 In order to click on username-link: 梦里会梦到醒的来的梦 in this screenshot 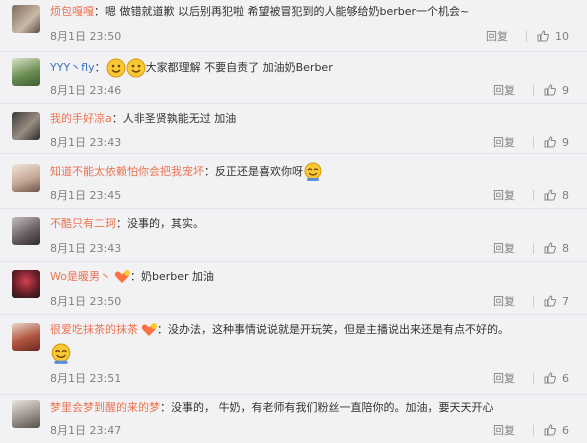, I will do `click(105, 407)`.